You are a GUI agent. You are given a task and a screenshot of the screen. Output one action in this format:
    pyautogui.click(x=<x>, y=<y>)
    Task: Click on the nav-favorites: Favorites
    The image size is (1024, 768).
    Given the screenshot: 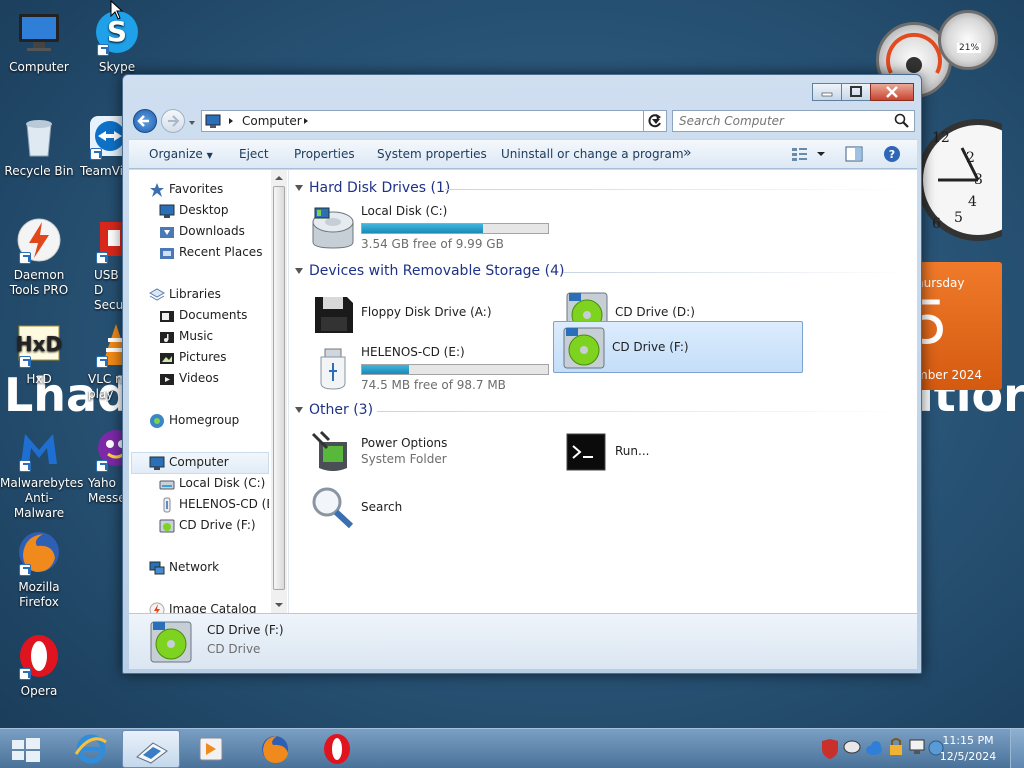 What is the action you would take?
    pyautogui.click(x=209, y=190)
    